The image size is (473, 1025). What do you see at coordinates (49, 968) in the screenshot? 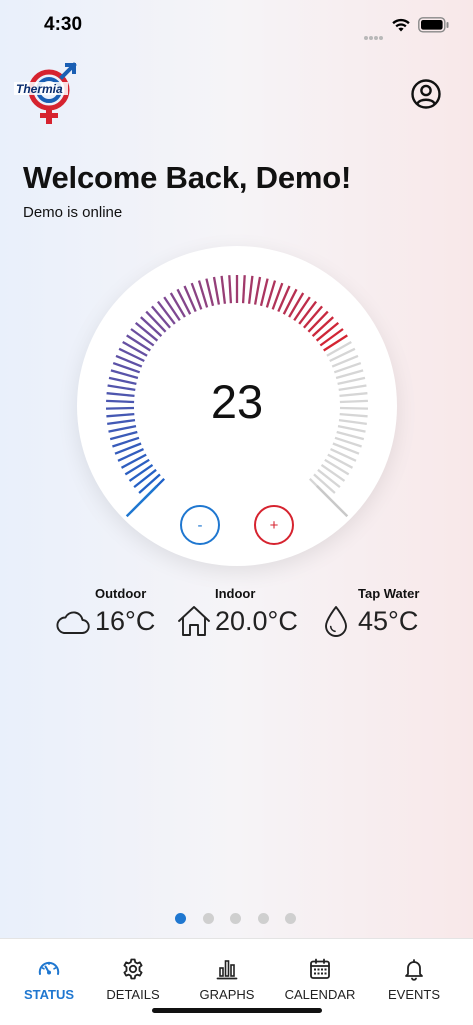
I see `gauge-icon` at bounding box center [49, 968].